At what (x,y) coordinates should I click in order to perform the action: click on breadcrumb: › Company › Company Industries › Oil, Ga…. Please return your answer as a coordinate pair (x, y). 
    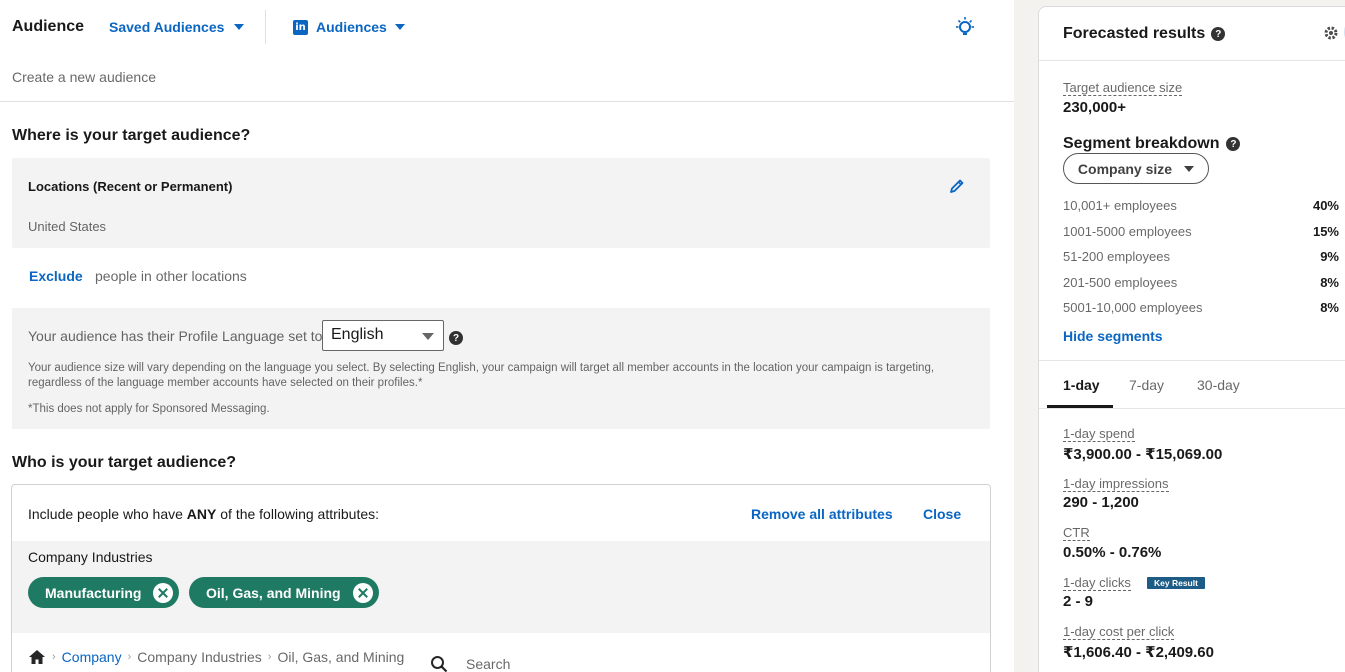
    Looking at the image, I should click on (216, 657).